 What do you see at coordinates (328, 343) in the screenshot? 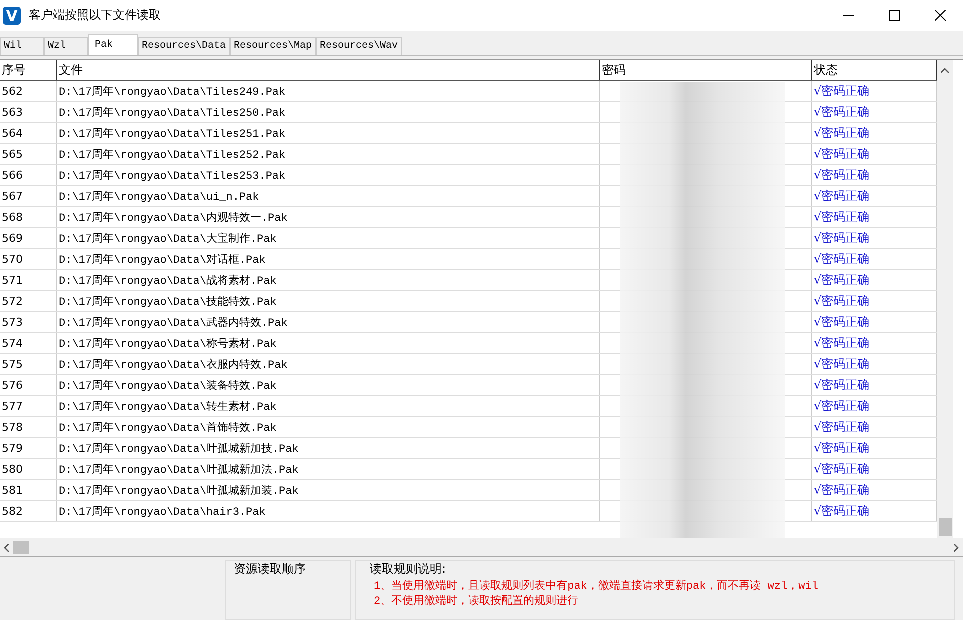
I see `table-cell: D:\17周年\rongyao\Data\称号素材.Pak` at bounding box center [328, 343].